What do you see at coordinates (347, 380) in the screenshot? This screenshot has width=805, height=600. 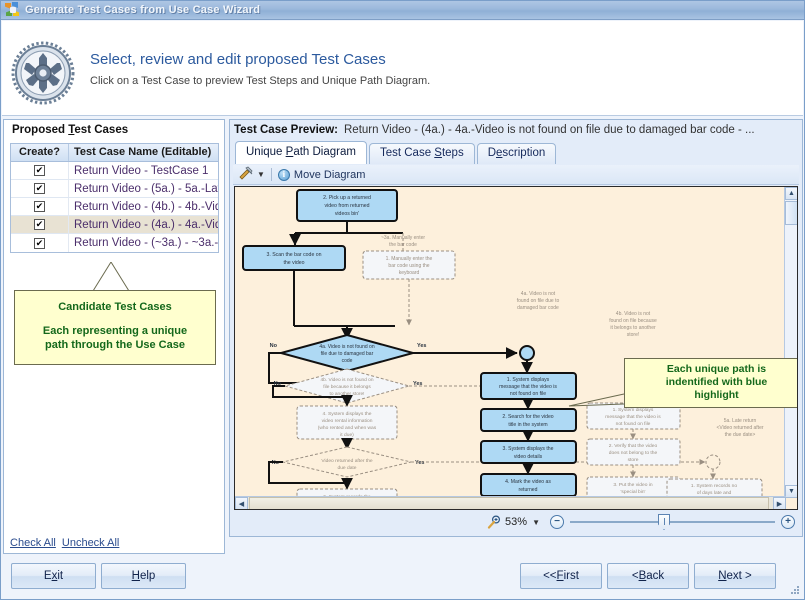 I see `svg-text: 4b. Video is not found on` at bounding box center [347, 380].